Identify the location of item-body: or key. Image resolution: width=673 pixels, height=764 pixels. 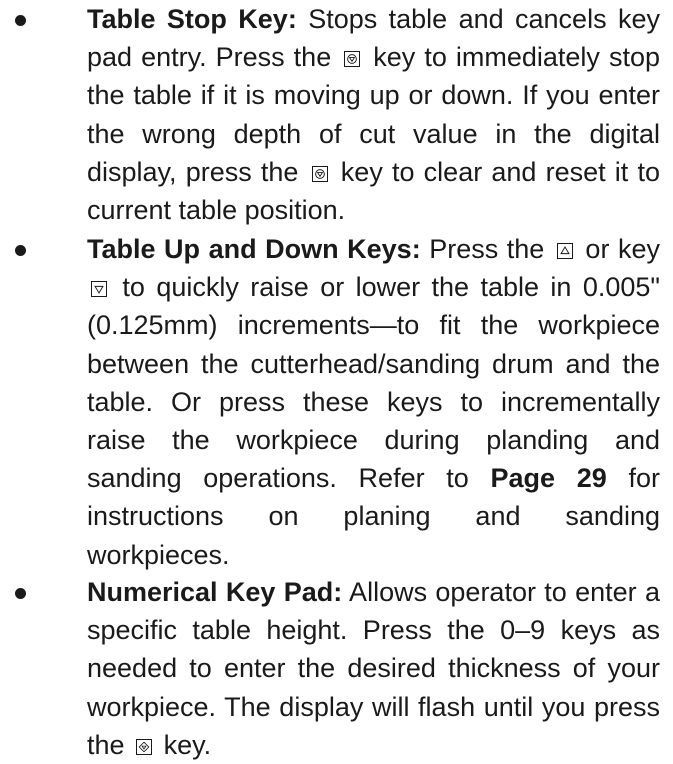
(622, 249).